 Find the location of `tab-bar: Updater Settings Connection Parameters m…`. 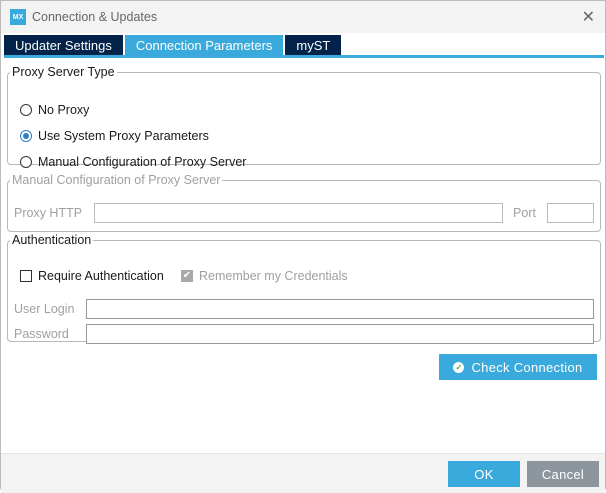

tab-bar: Updater Settings Connection Parameters m… is located at coordinates (173, 45).